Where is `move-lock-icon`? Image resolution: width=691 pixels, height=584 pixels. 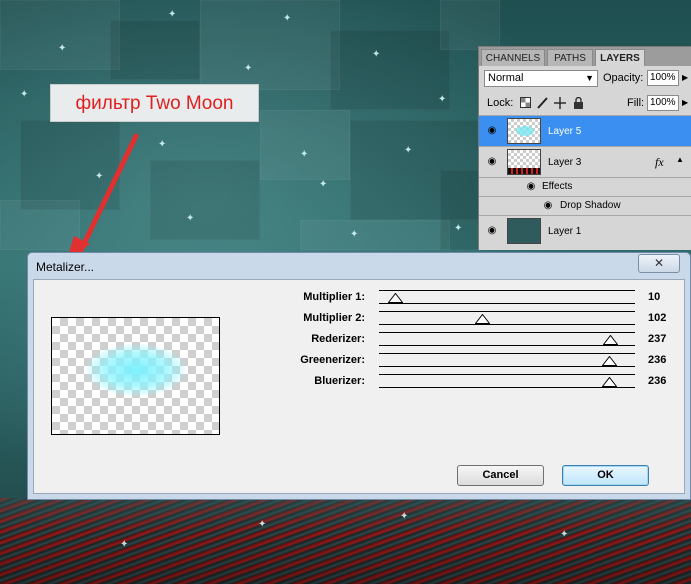 move-lock-icon is located at coordinates (560, 103).